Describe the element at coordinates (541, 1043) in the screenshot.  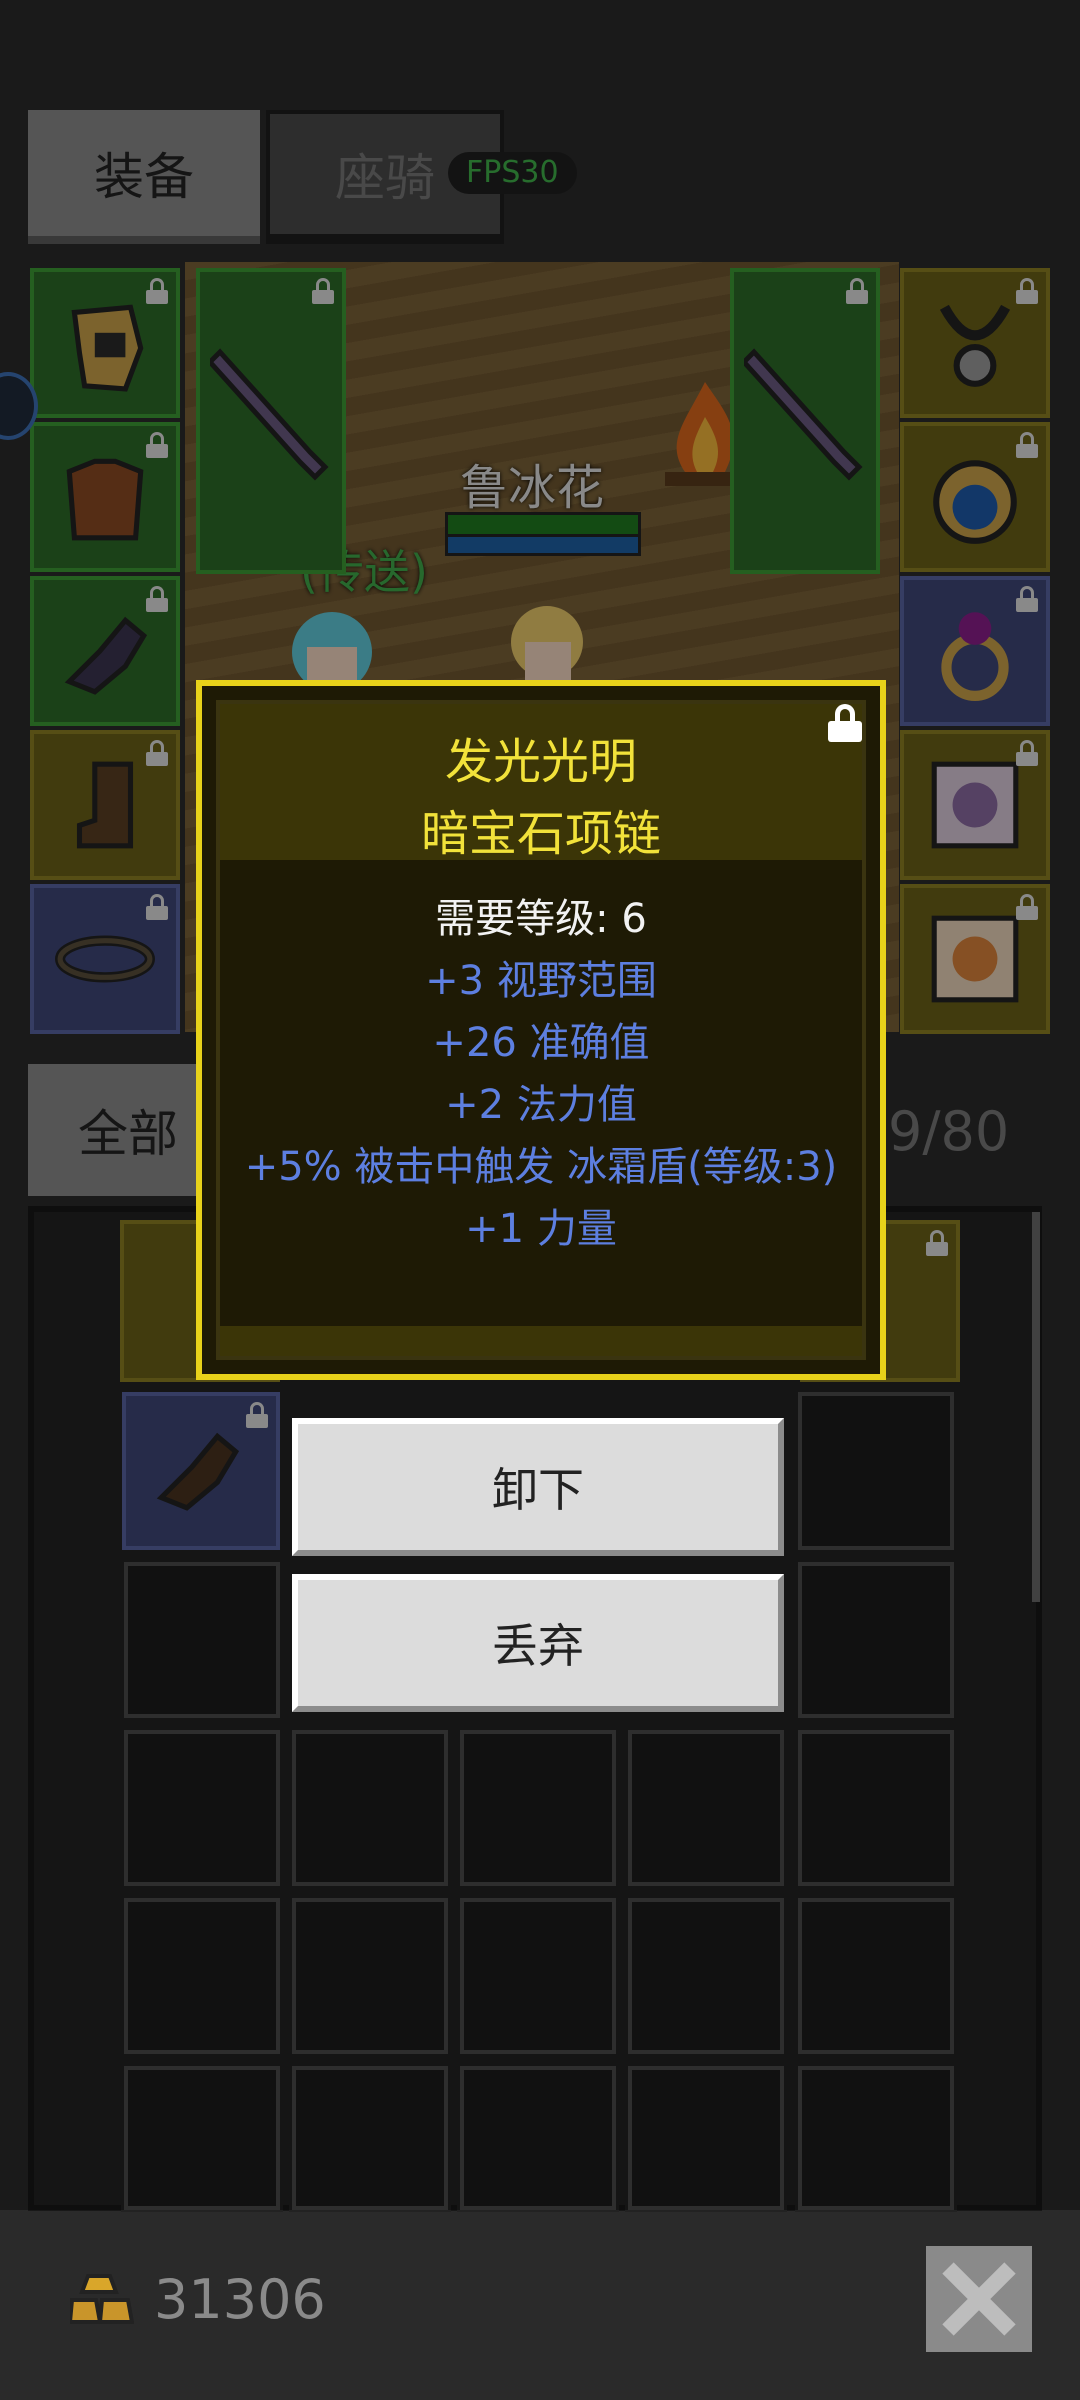
I see `item-stat: +26 准确值` at that location.